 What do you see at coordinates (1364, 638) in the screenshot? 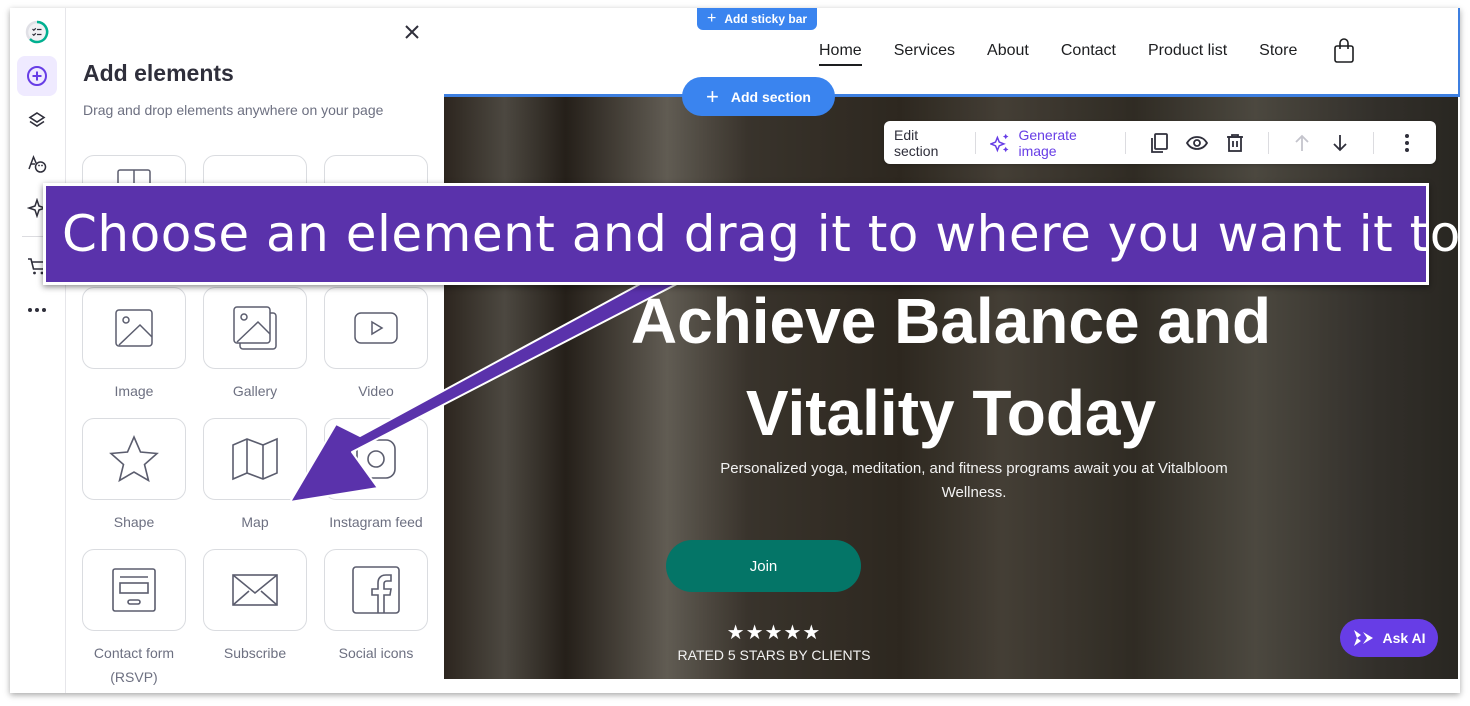
I see `ai-logo-icon` at bounding box center [1364, 638].